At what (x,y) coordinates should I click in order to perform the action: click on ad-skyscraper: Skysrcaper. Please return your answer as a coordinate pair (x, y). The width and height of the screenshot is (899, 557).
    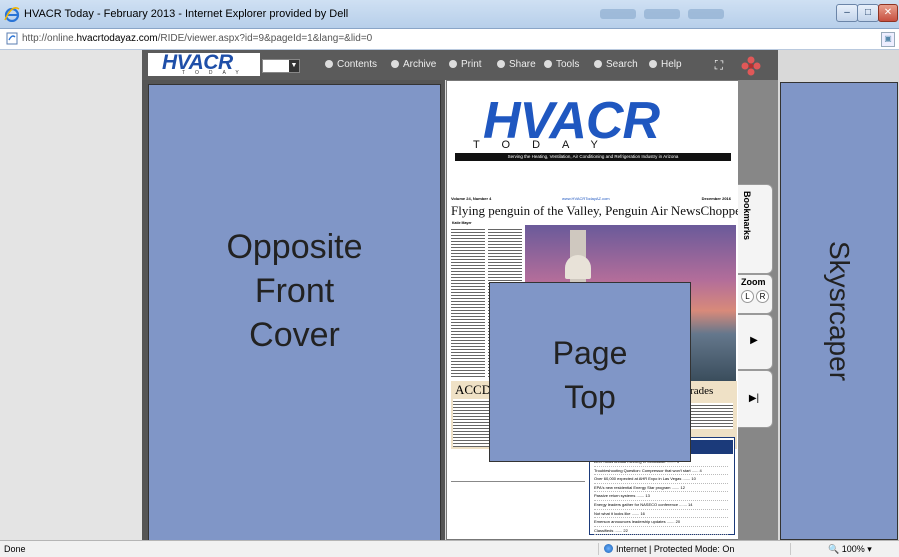
    Looking at the image, I should click on (839, 311).